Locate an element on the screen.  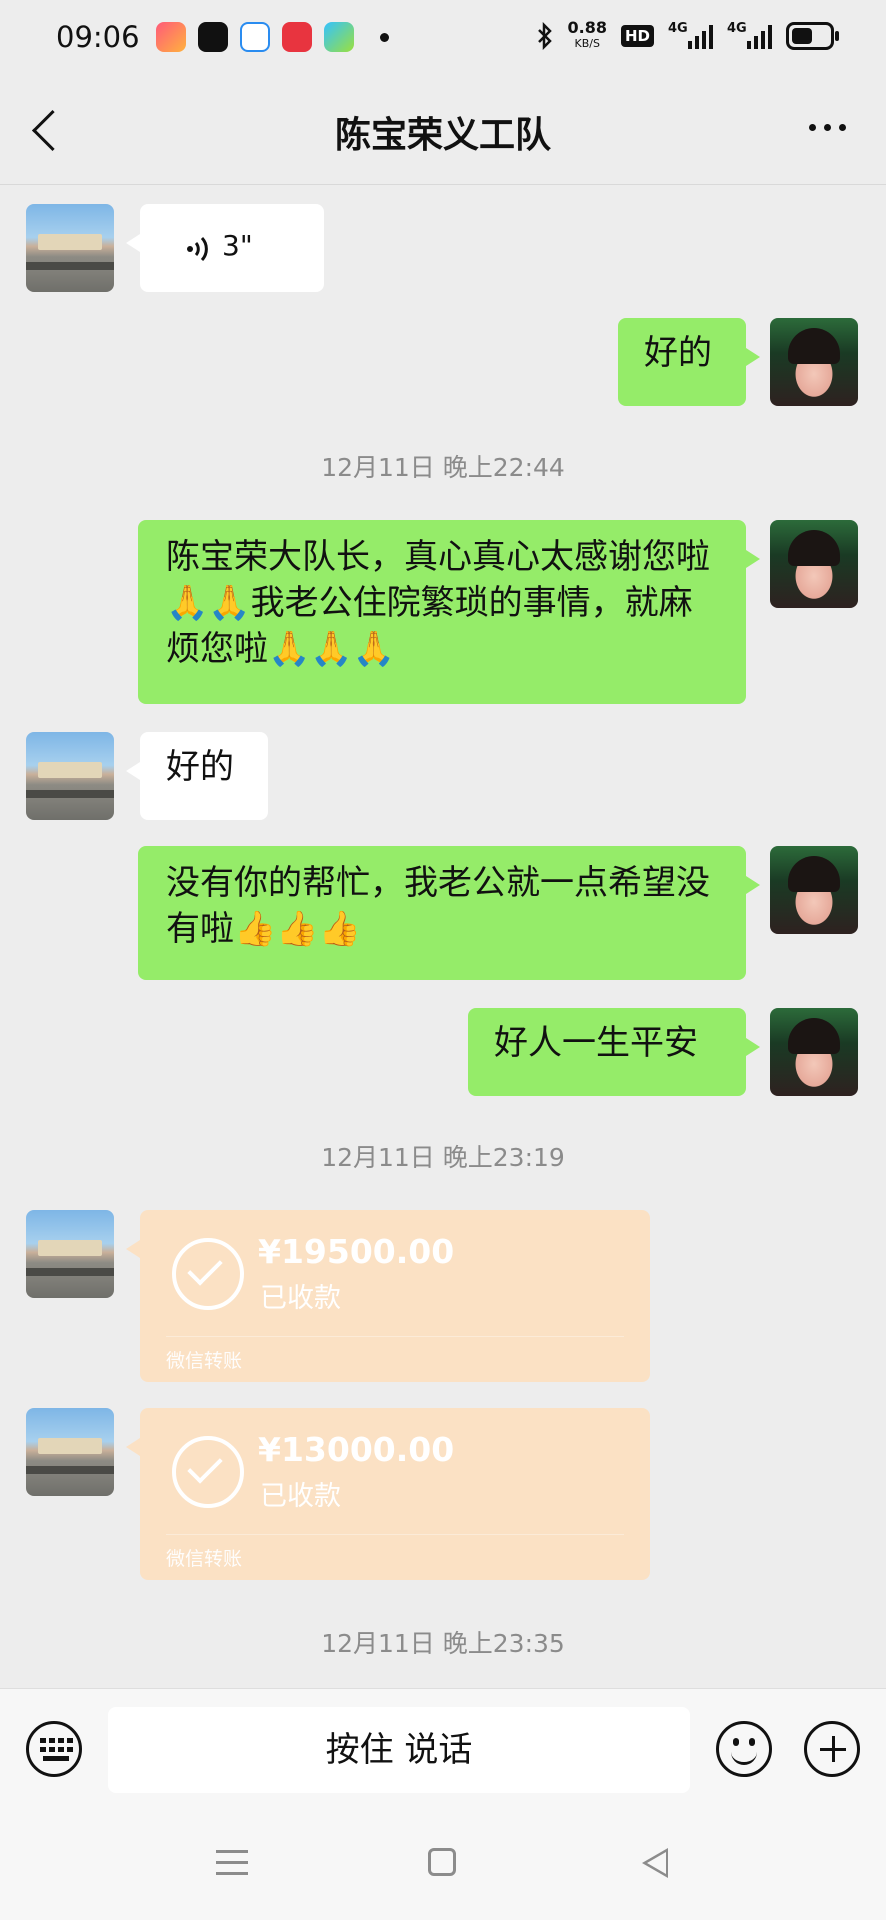
signal-icon-1: 4G is located at coordinates (690, 35).